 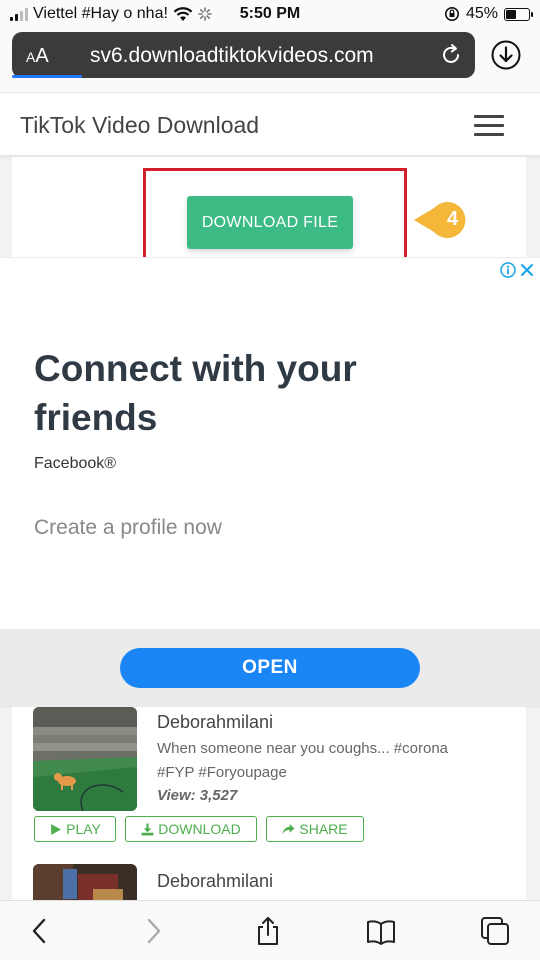 I want to click on share-button: SHARE, so click(x=315, y=829).